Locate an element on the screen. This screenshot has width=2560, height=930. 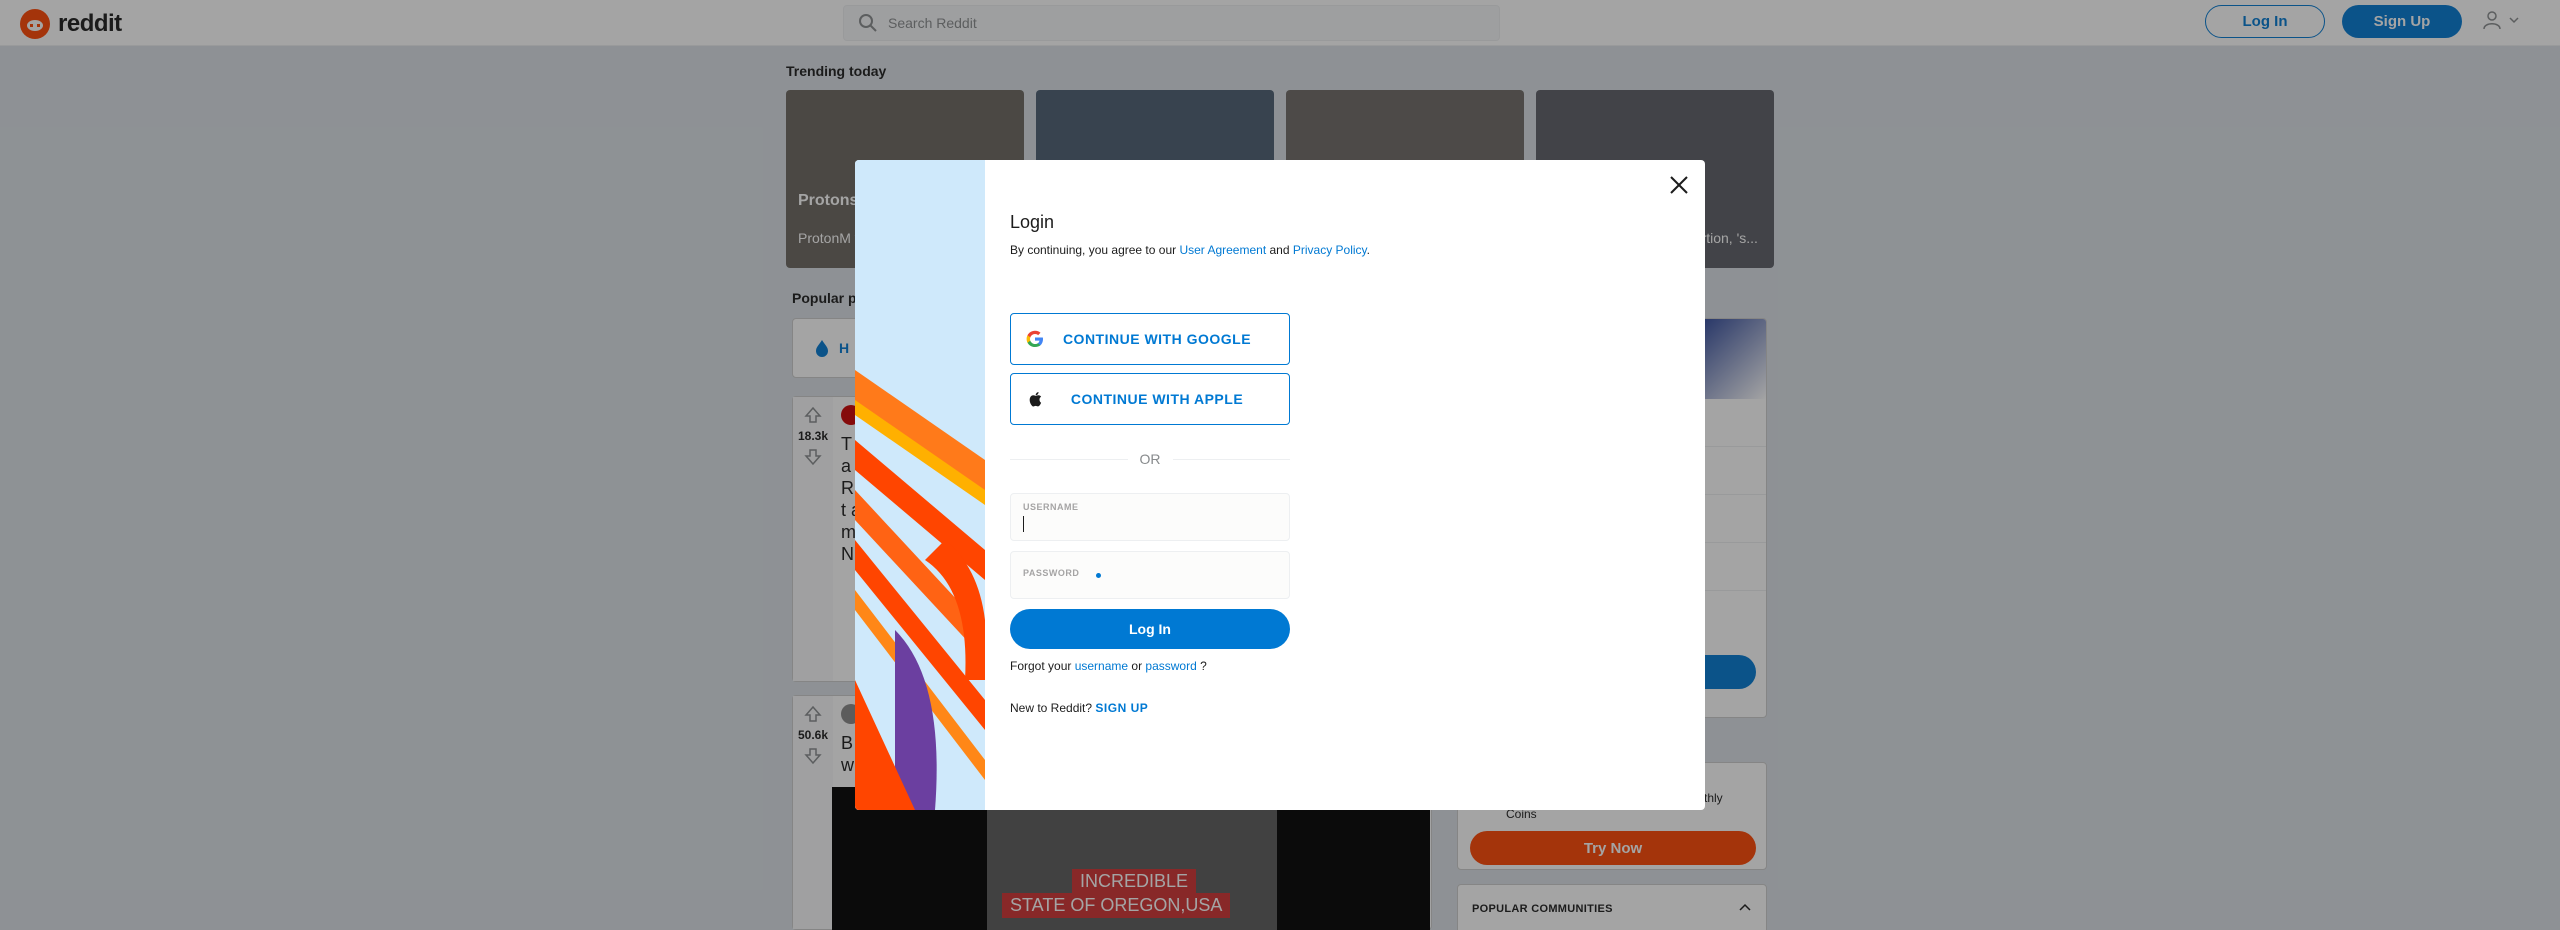
privacy-policy-link: Privacy Policy is located at coordinates (1330, 250).